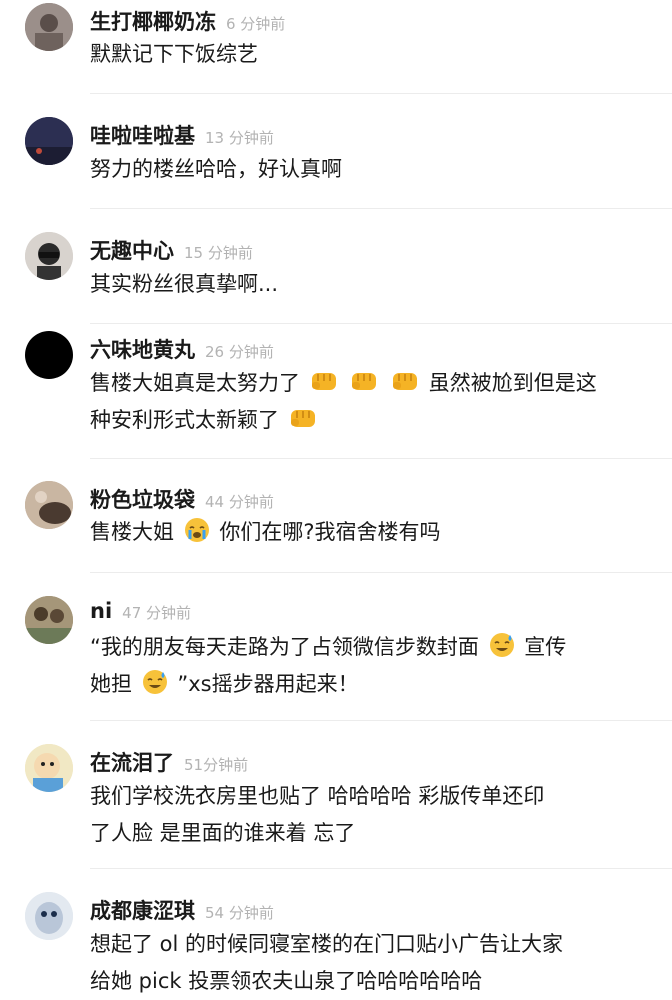  I want to click on comment-text: “我的朋友每天走路为了占领微信步数封面 宣传 她担 ”xs摇步器用起来！, so click(370, 666).